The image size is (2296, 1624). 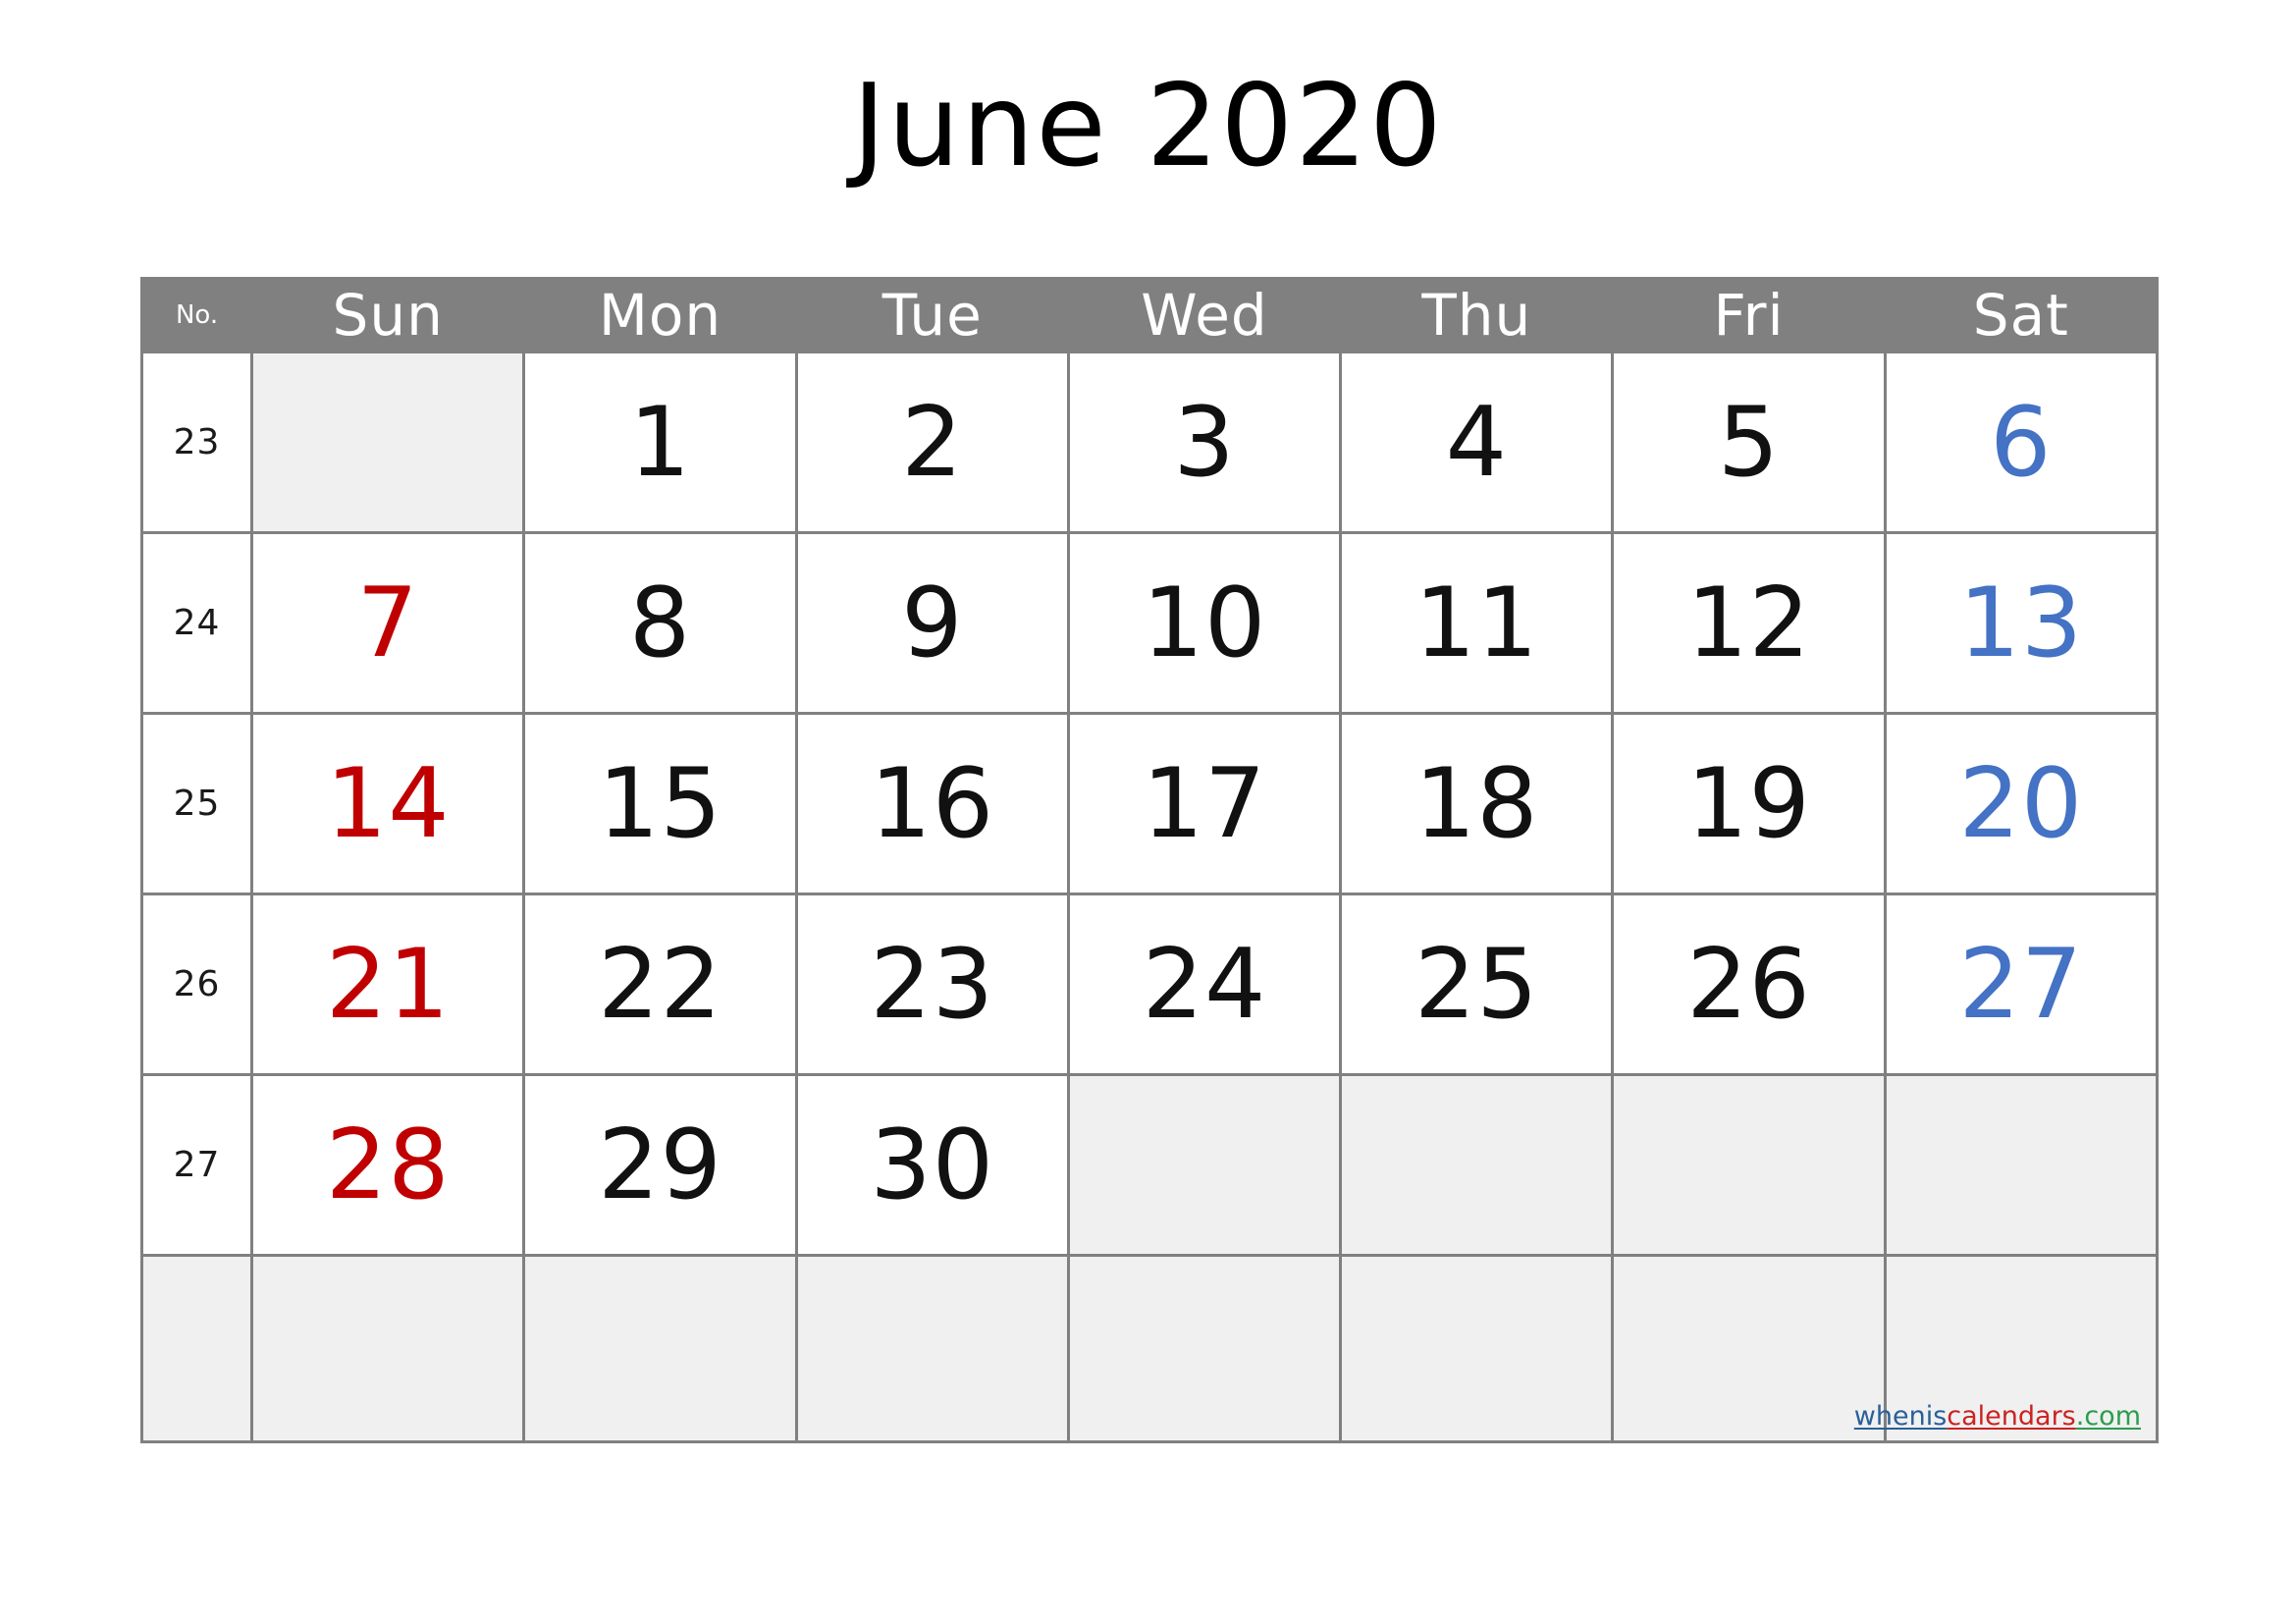 I want to click on site-watermark: wheniscalendars.com, so click(x=1997, y=1416).